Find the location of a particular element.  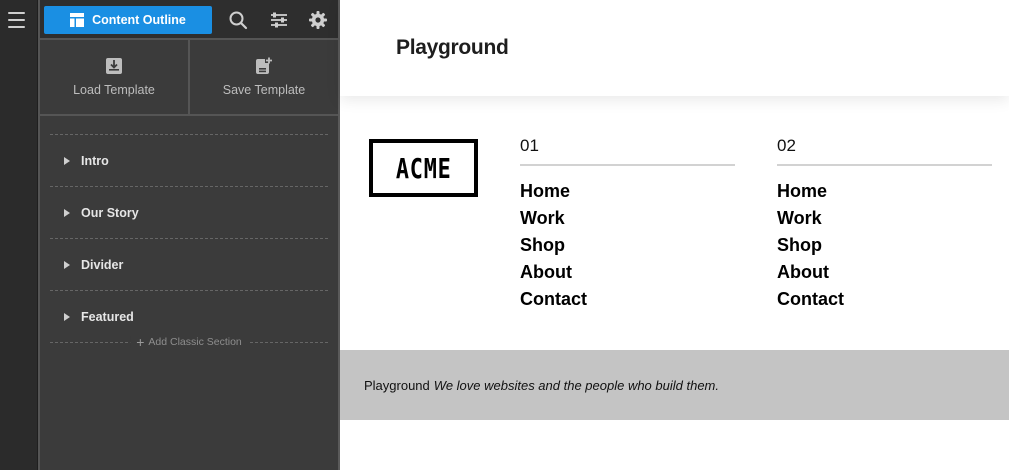

nav-column-number: 01 is located at coordinates (627, 151).